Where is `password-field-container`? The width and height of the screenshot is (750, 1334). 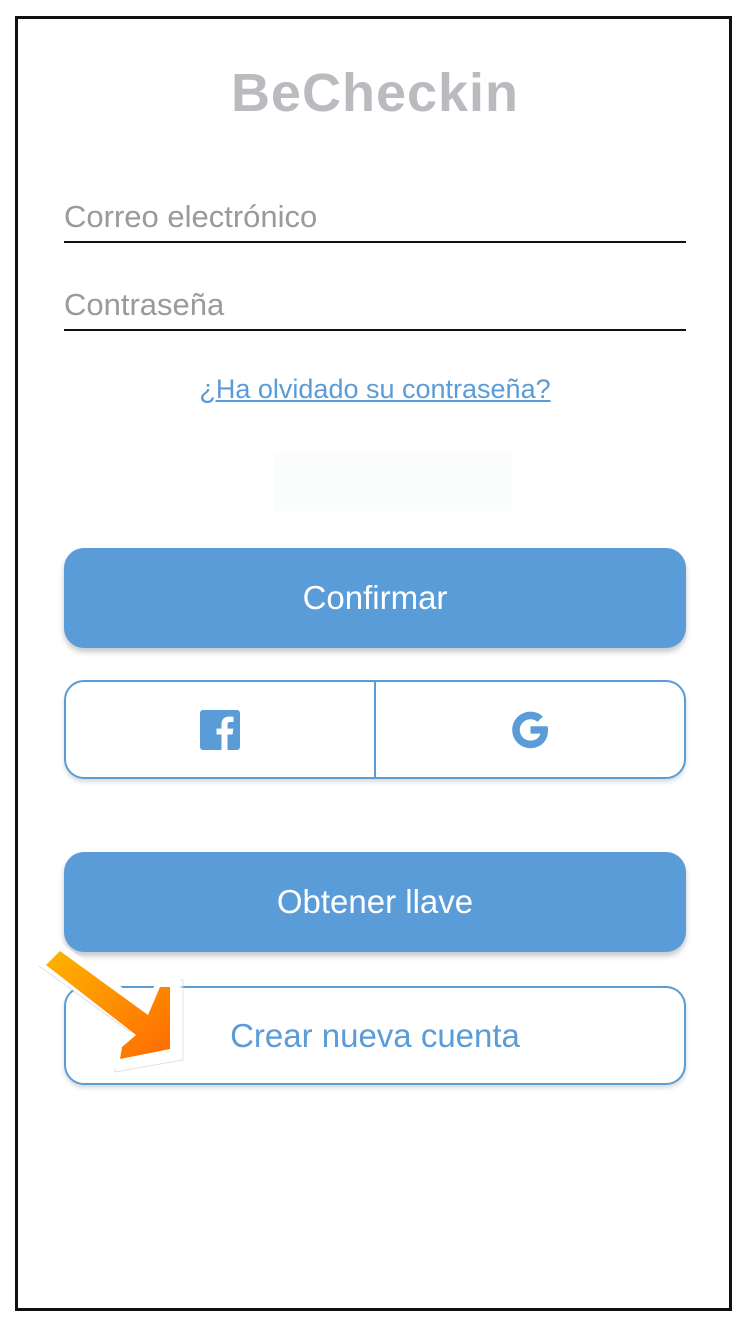
password-field-container is located at coordinates (375, 300).